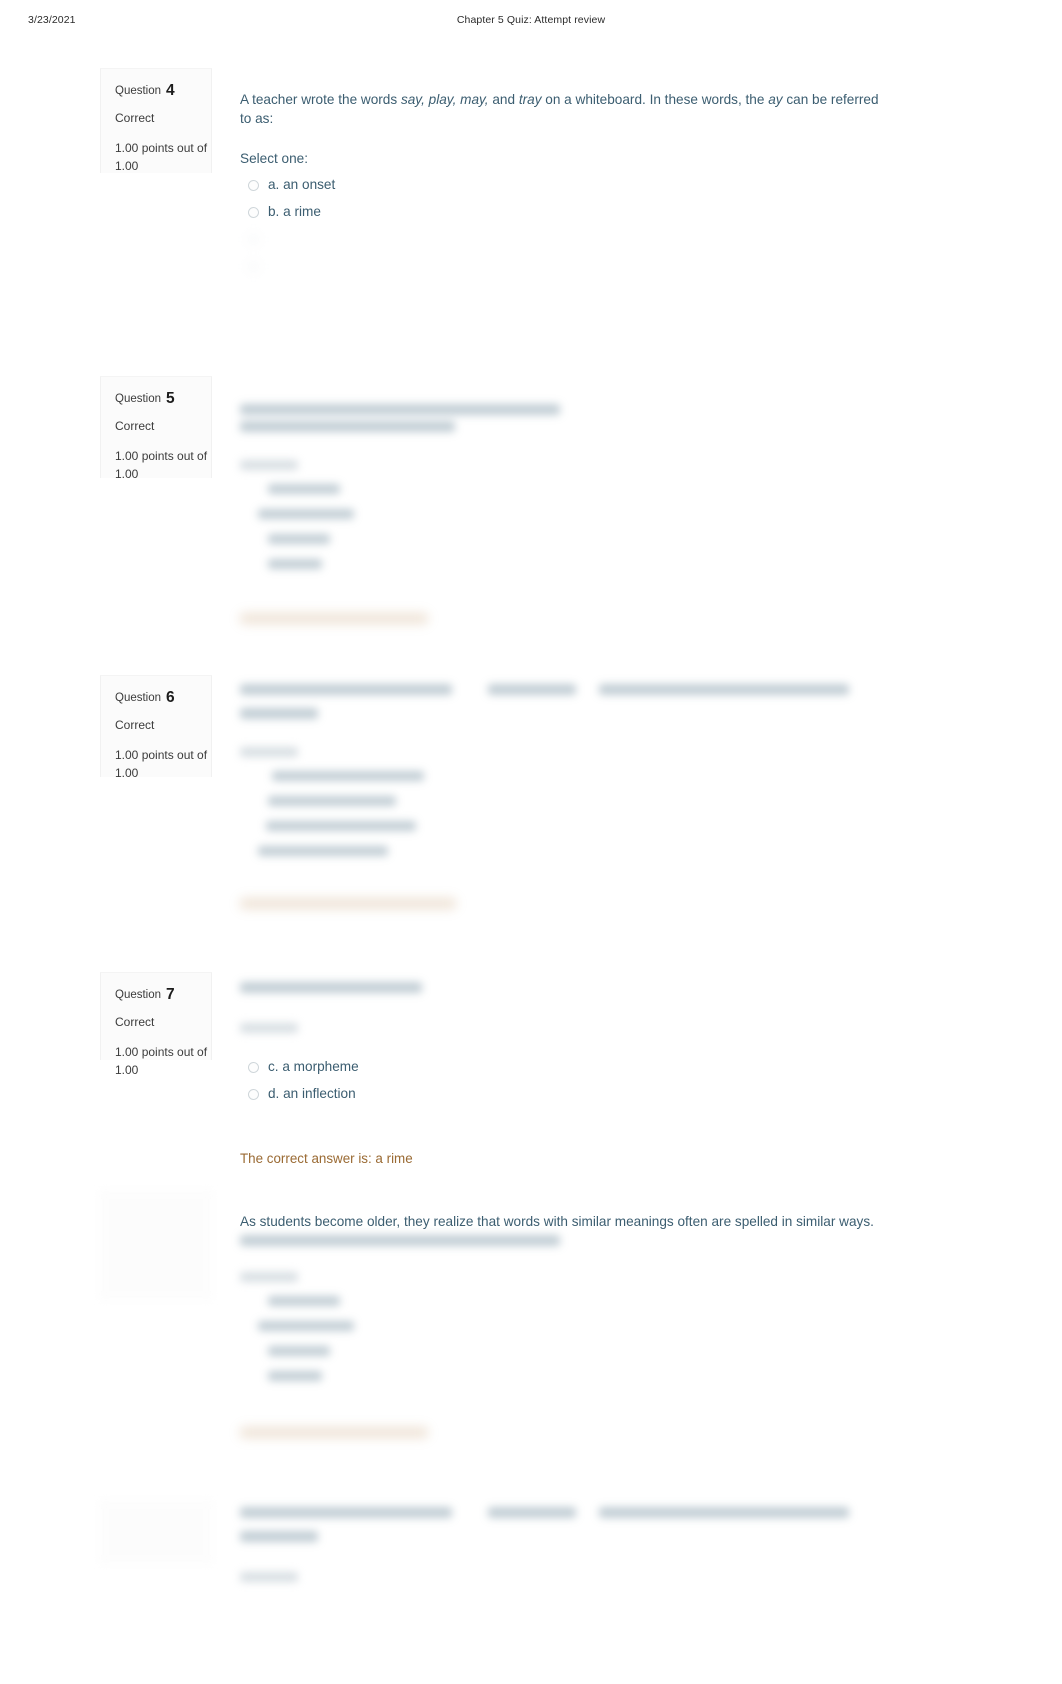 The height and width of the screenshot is (1684, 1062). I want to click on question-state-5: Correct, so click(135, 425).